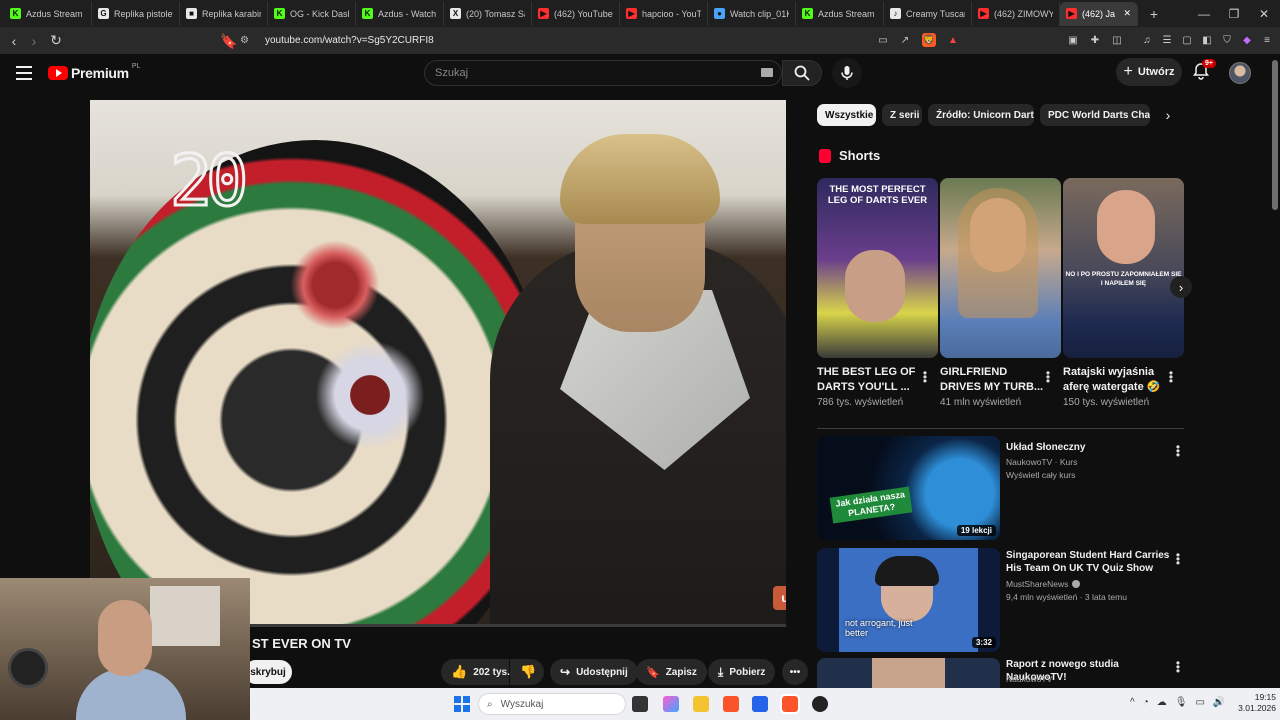 This screenshot has width=1280, height=720. Describe the element at coordinates (860, 402) in the screenshot. I see `short-views: 786 tys. wyświetleń` at that location.